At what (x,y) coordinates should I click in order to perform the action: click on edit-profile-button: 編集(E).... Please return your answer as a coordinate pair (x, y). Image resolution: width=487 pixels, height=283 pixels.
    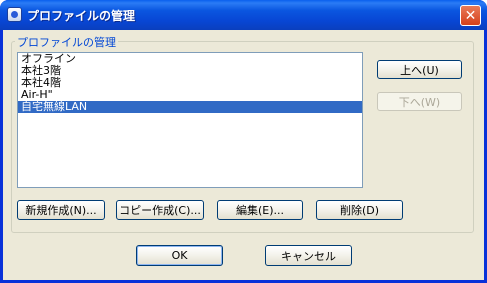
    Looking at the image, I should click on (260, 210).